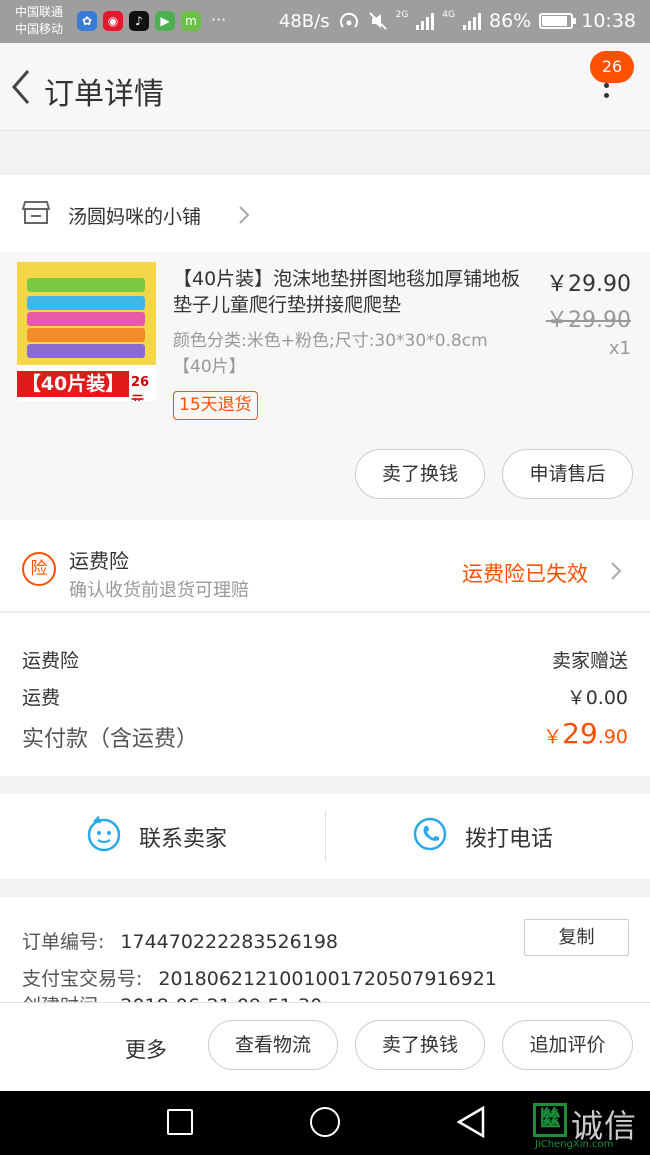 The height and width of the screenshot is (1155, 650). I want to click on total-amount: ￥29.90, so click(585, 733).